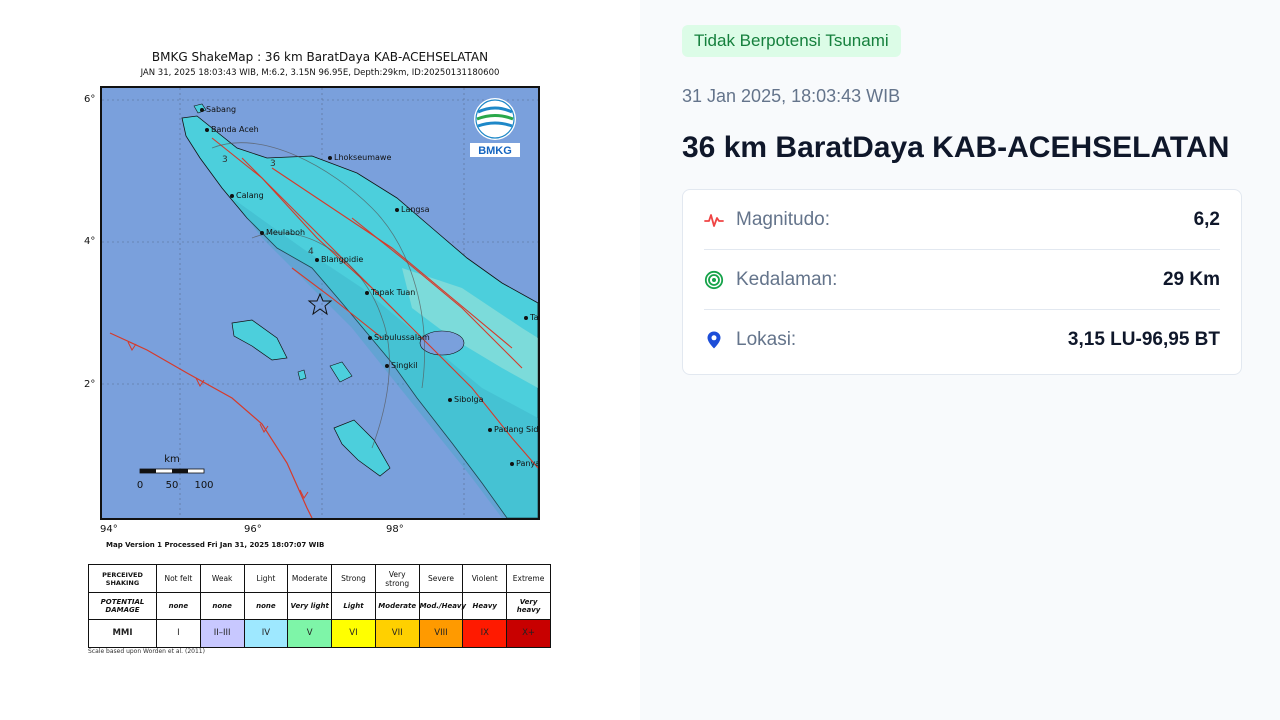 This screenshot has height=720, width=1280. What do you see at coordinates (485, 606) in the screenshot?
I see `damage-cell: Heavy` at bounding box center [485, 606].